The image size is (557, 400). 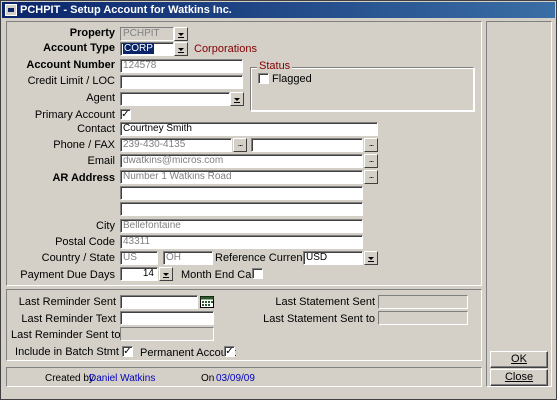 I want to click on ar-address-line3-field, so click(x=241, y=209).